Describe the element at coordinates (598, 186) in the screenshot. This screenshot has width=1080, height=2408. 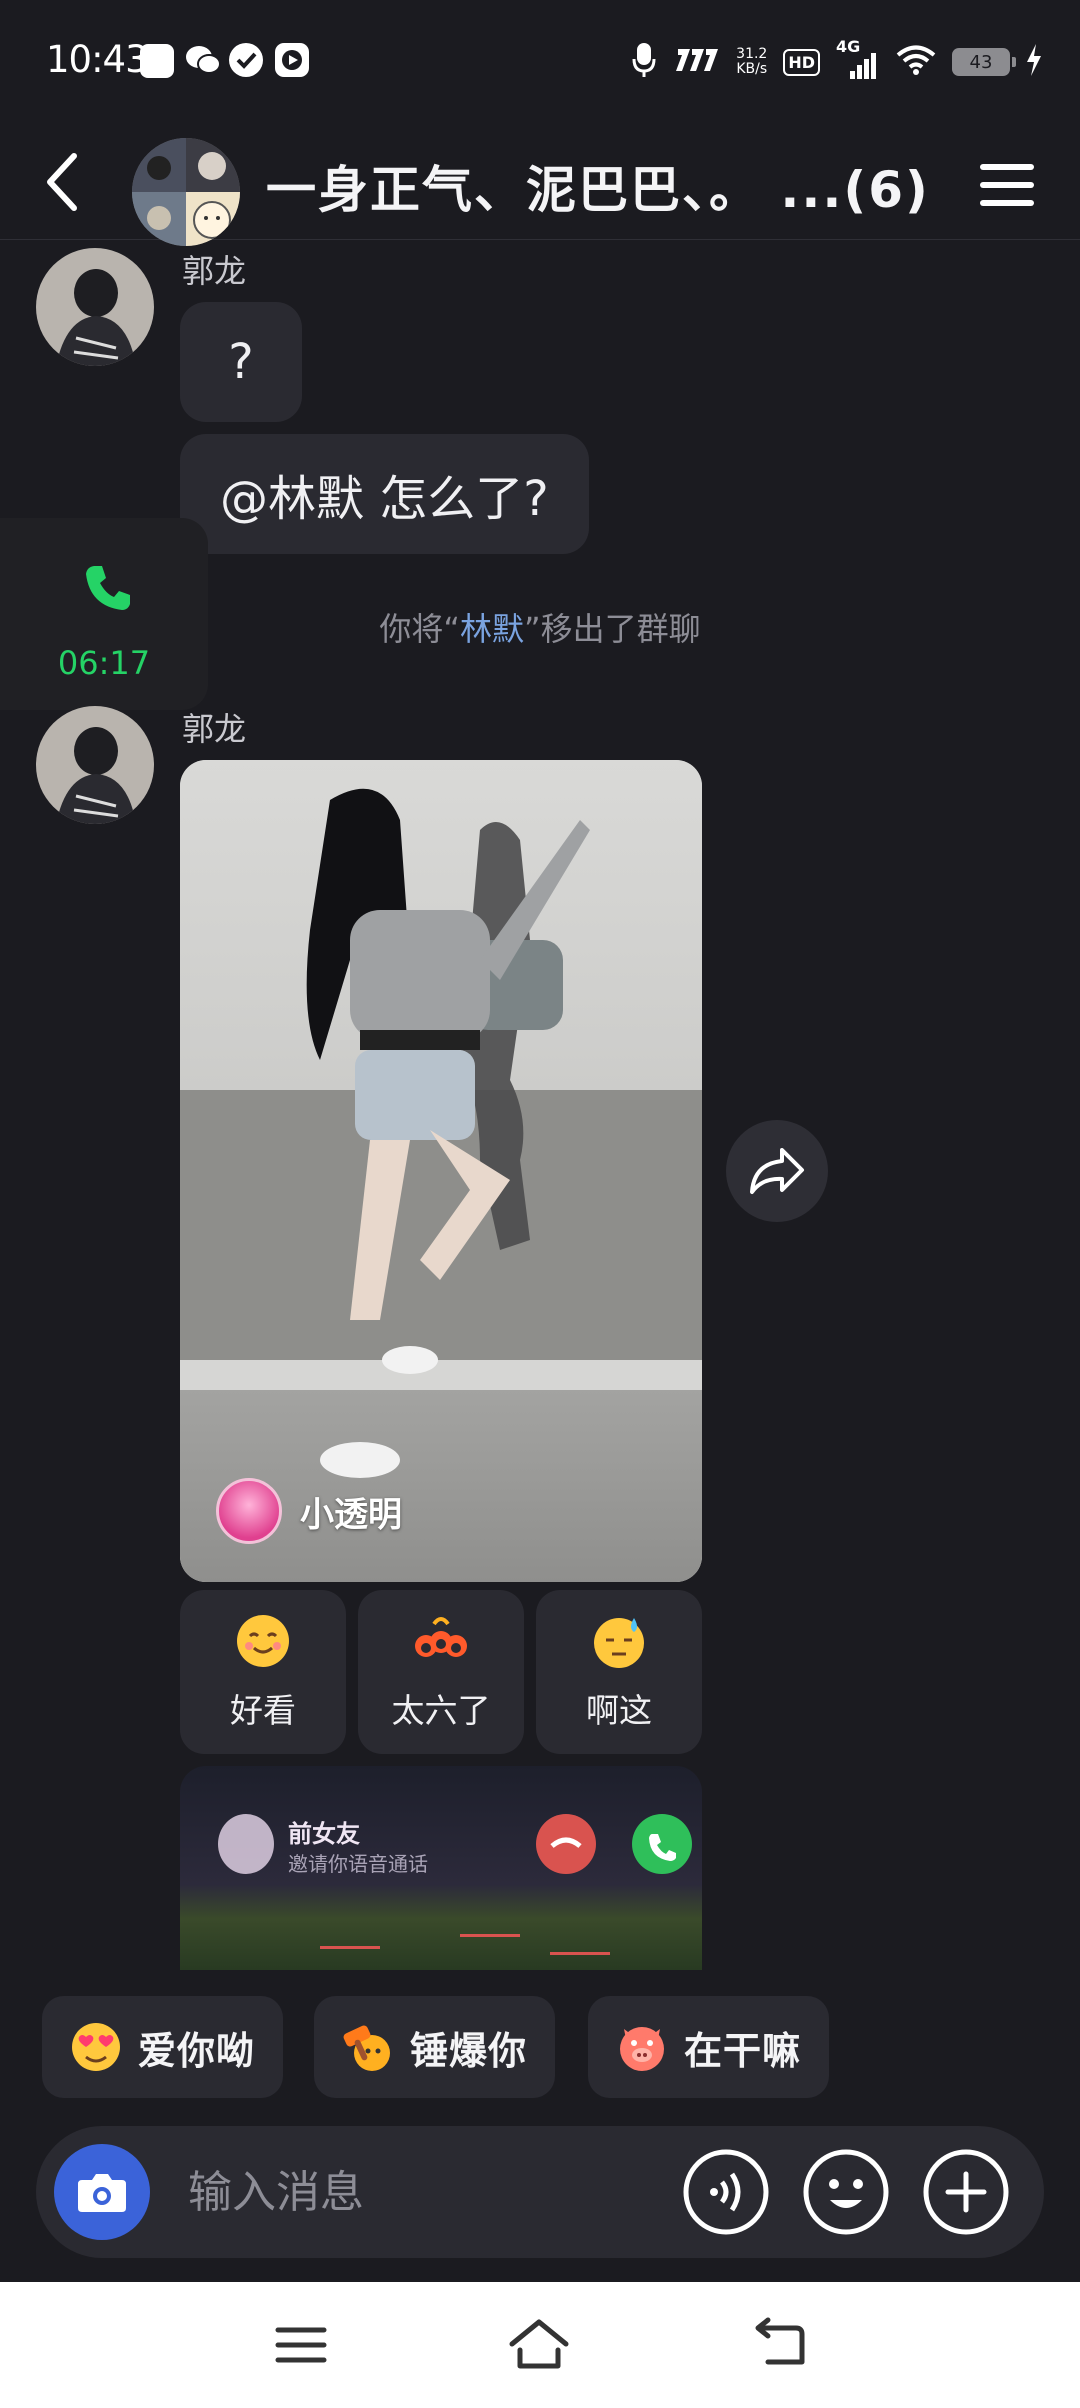
I see `group-title: 一身正气、泥巴巴、。 ...(6)` at that location.